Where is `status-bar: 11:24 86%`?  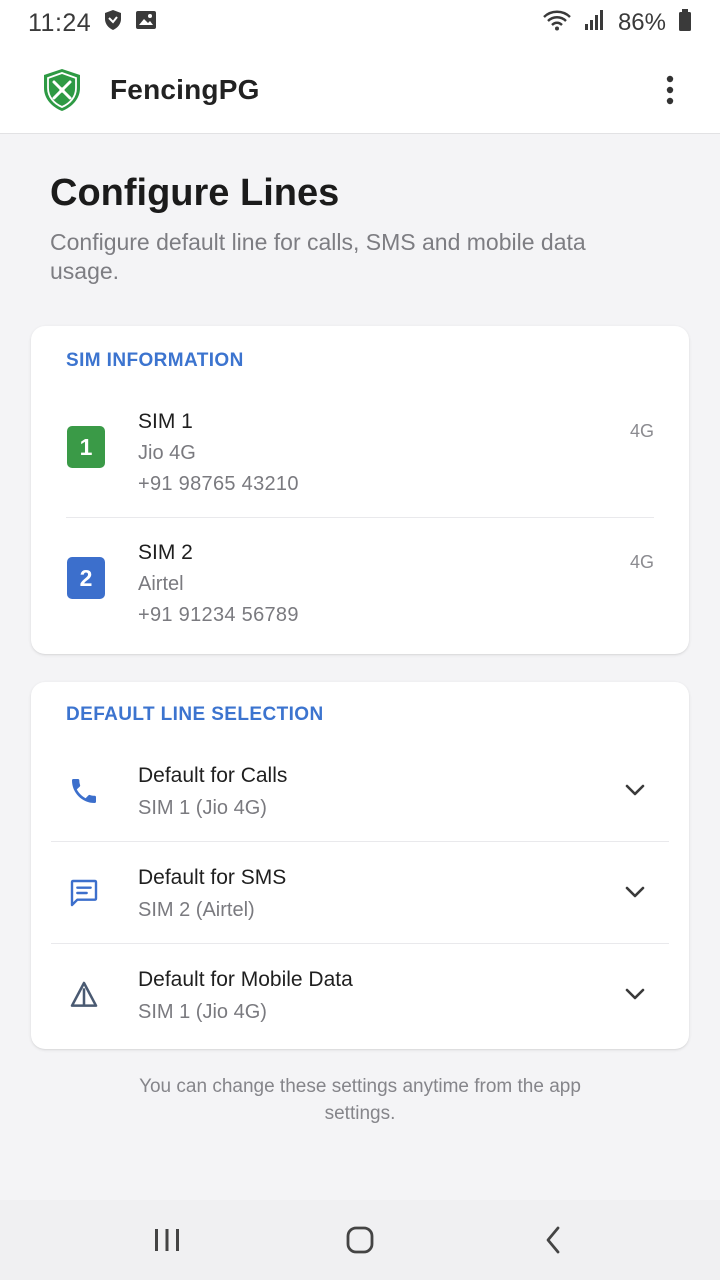 status-bar: 11:24 86% is located at coordinates (360, 23).